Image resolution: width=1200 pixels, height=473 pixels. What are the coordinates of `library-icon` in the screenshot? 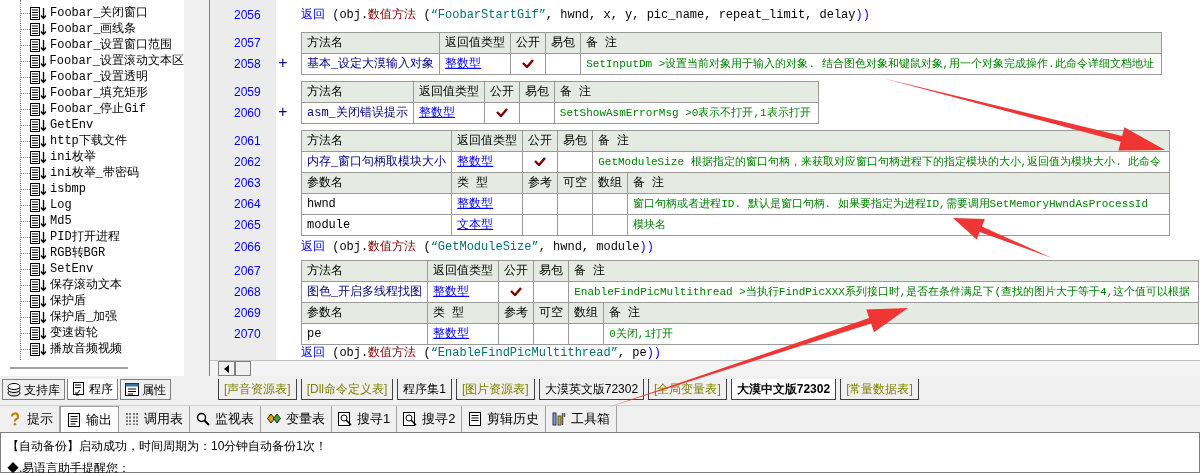 It's located at (14, 389).